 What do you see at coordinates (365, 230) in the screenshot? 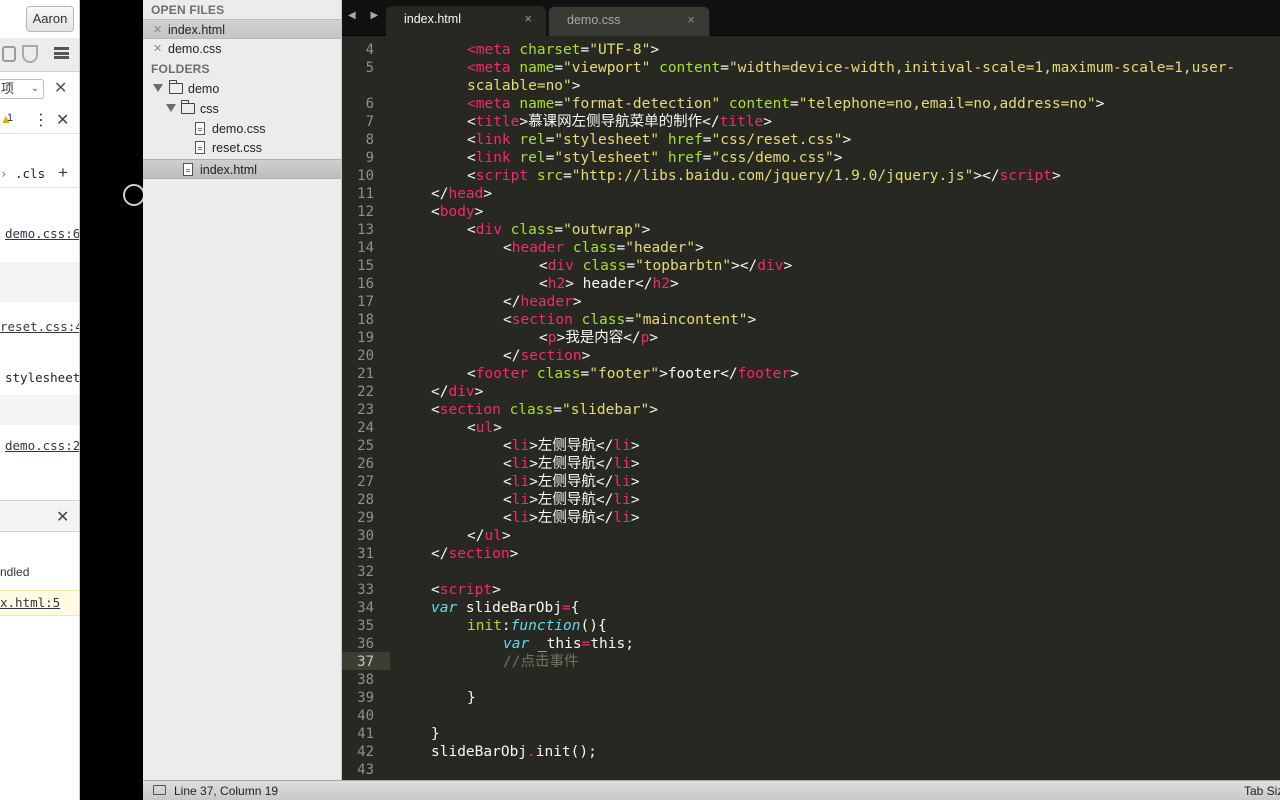
I see `line-number: 13` at bounding box center [365, 230].